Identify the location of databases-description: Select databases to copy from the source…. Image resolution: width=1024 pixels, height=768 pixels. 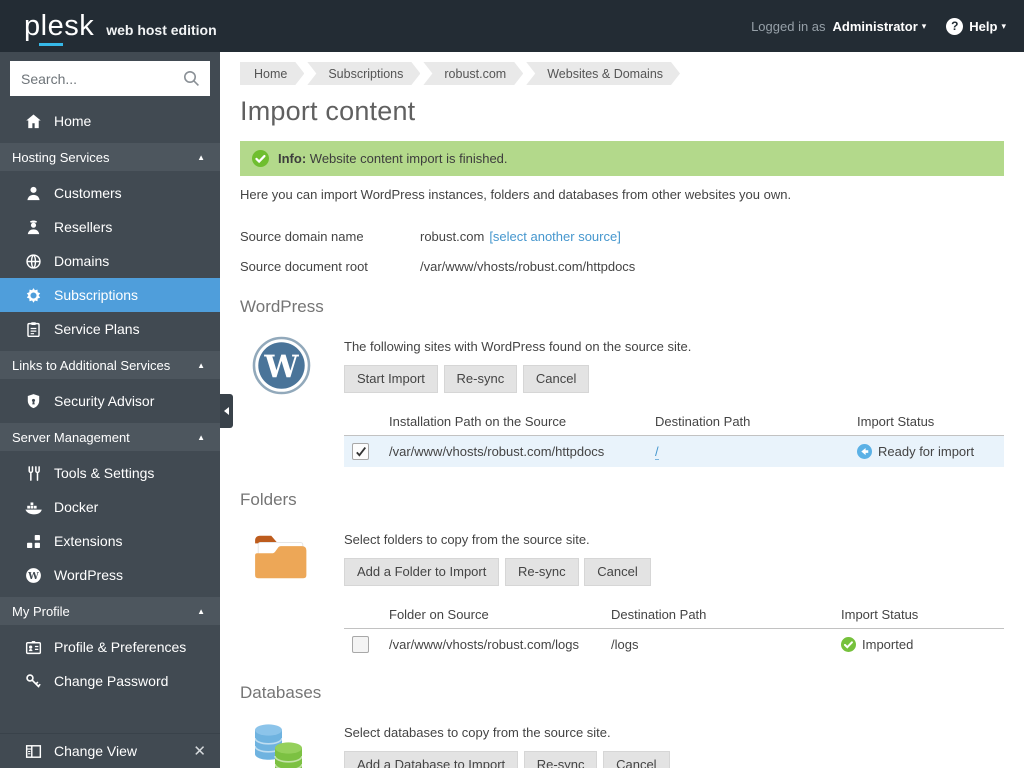
(477, 732).